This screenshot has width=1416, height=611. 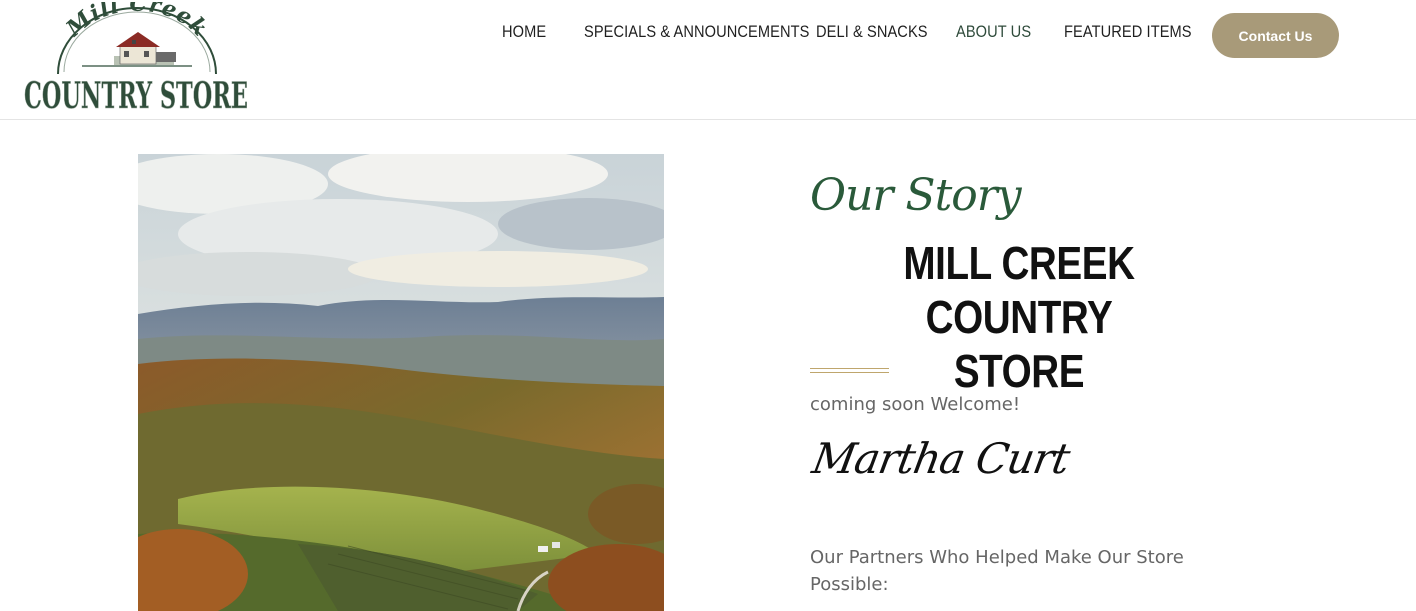 I want to click on logo-bottom-text: COUNTRY STORE, so click(x=136, y=95).